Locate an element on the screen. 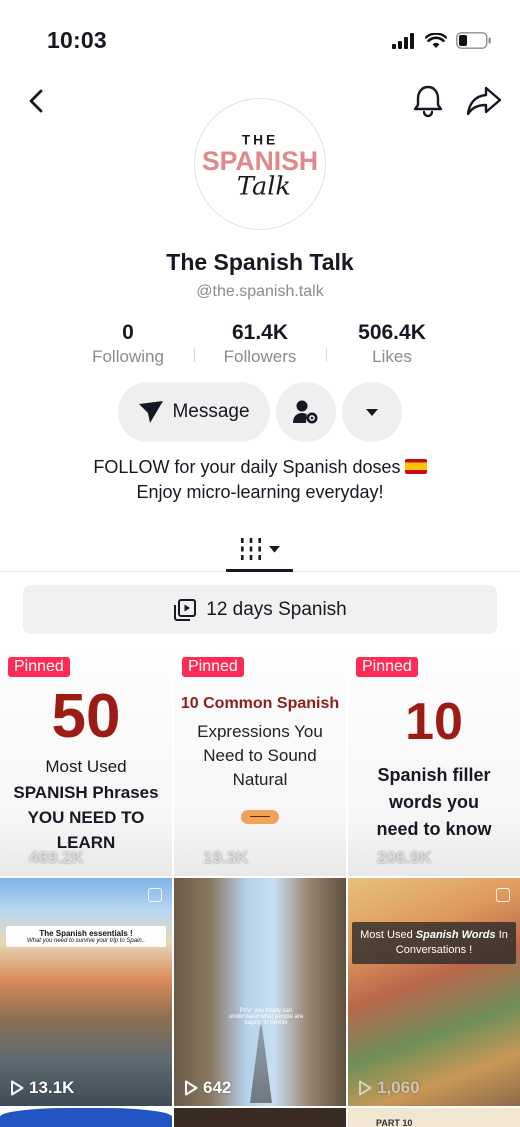 Image resolution: width=520 pixels, height=1127 pixels. share-icon is located at coordinates (484, 101).